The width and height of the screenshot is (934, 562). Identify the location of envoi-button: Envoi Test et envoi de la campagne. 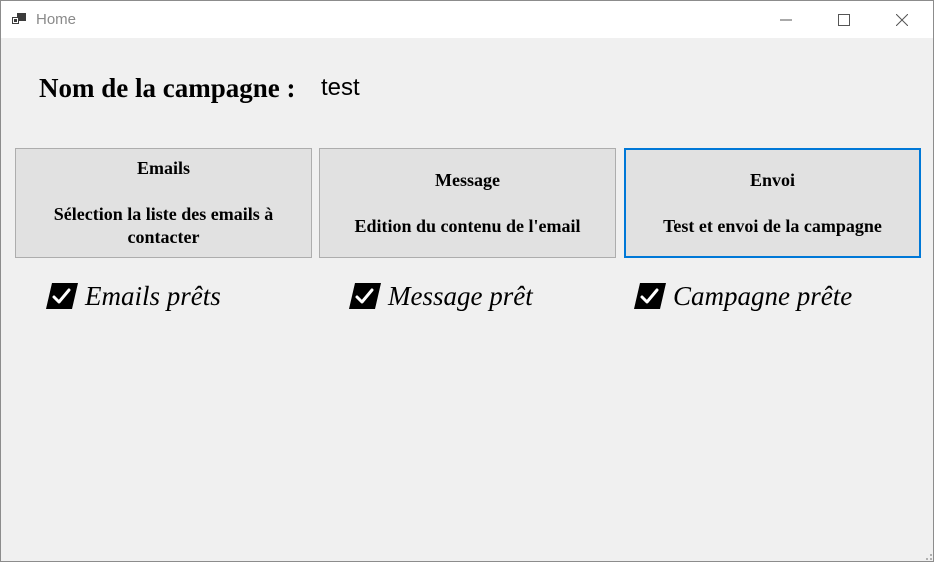
(772, 203).